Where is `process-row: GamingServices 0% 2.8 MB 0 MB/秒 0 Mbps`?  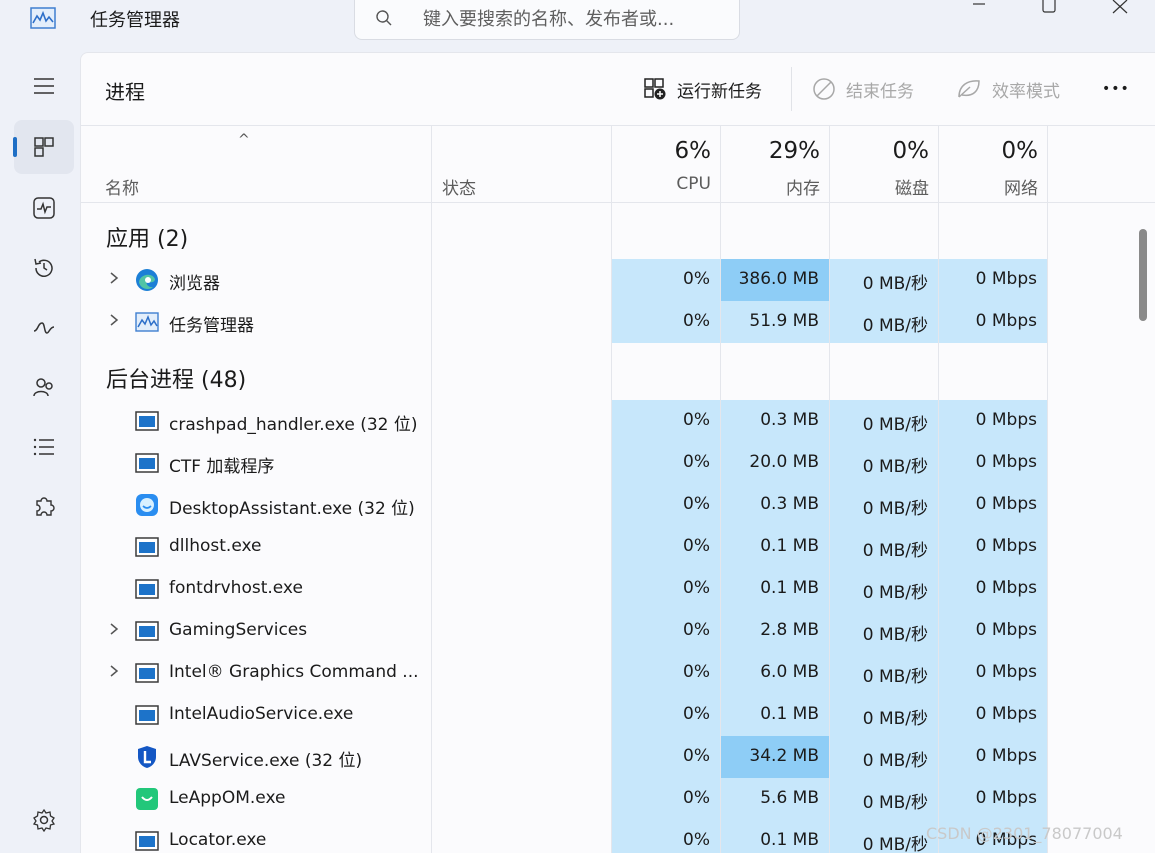
process-row: GamingServices 0% 2.8 MB 0 MB/秒 0 Mbps is located at coordinates (606, 631).